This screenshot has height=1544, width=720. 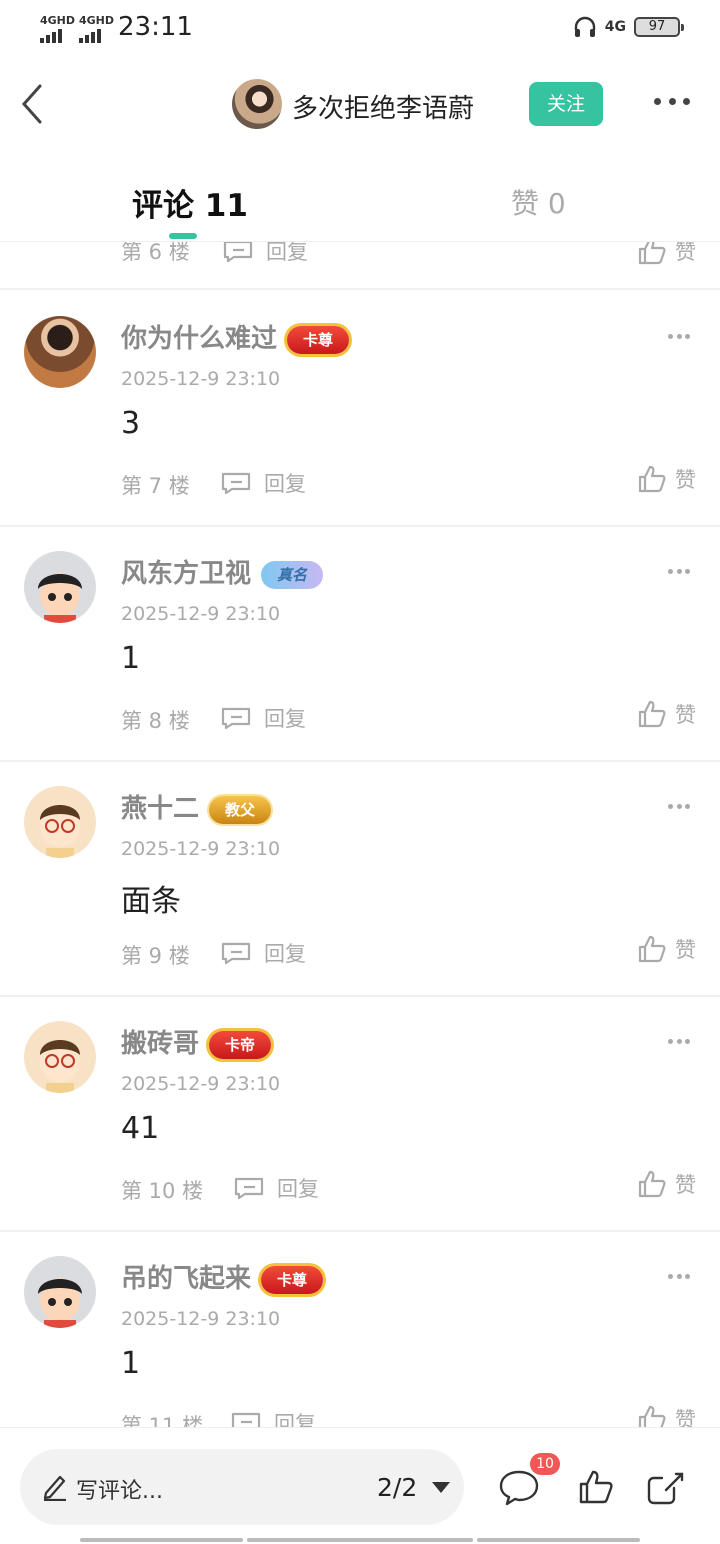 What do you see at coordinates (545, 1464) in the screenshot?
I see `comment-count-badge: 10` at bounding box center [545, 1464].